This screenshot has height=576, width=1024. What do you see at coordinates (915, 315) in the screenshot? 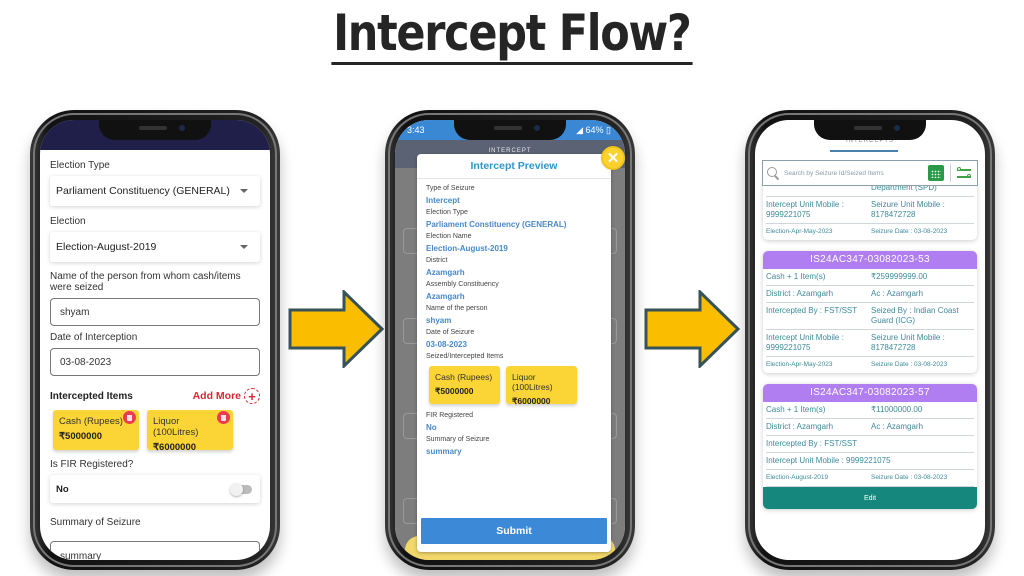
I see `seized-by: Seized By : Indian Coast Guard (ICG)` at bounding box center [915, 315].